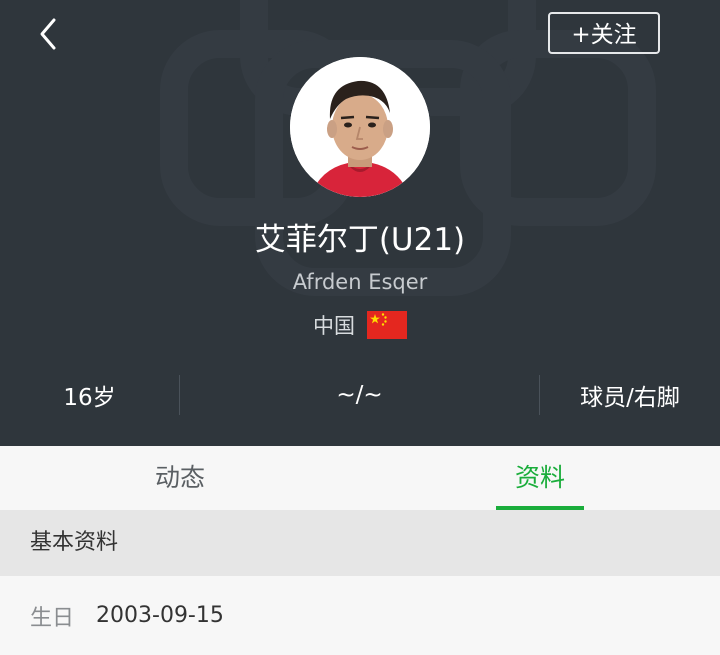 Image resolution: width=720 pixels, height=655 pixels. Describe the element at coordinates (360, 615) in the screenshot. I see `info-row-birthday: 生日 2003-09-15` at that location.